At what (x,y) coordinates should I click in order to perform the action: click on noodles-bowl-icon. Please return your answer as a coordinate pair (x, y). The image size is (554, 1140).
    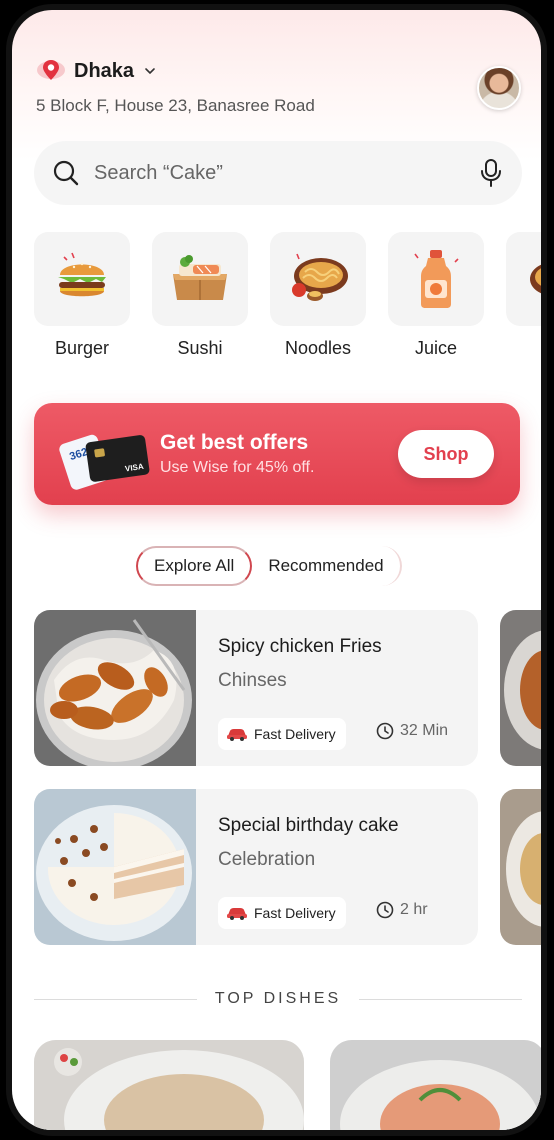
    Looking at the image, I should click on (320, 277).